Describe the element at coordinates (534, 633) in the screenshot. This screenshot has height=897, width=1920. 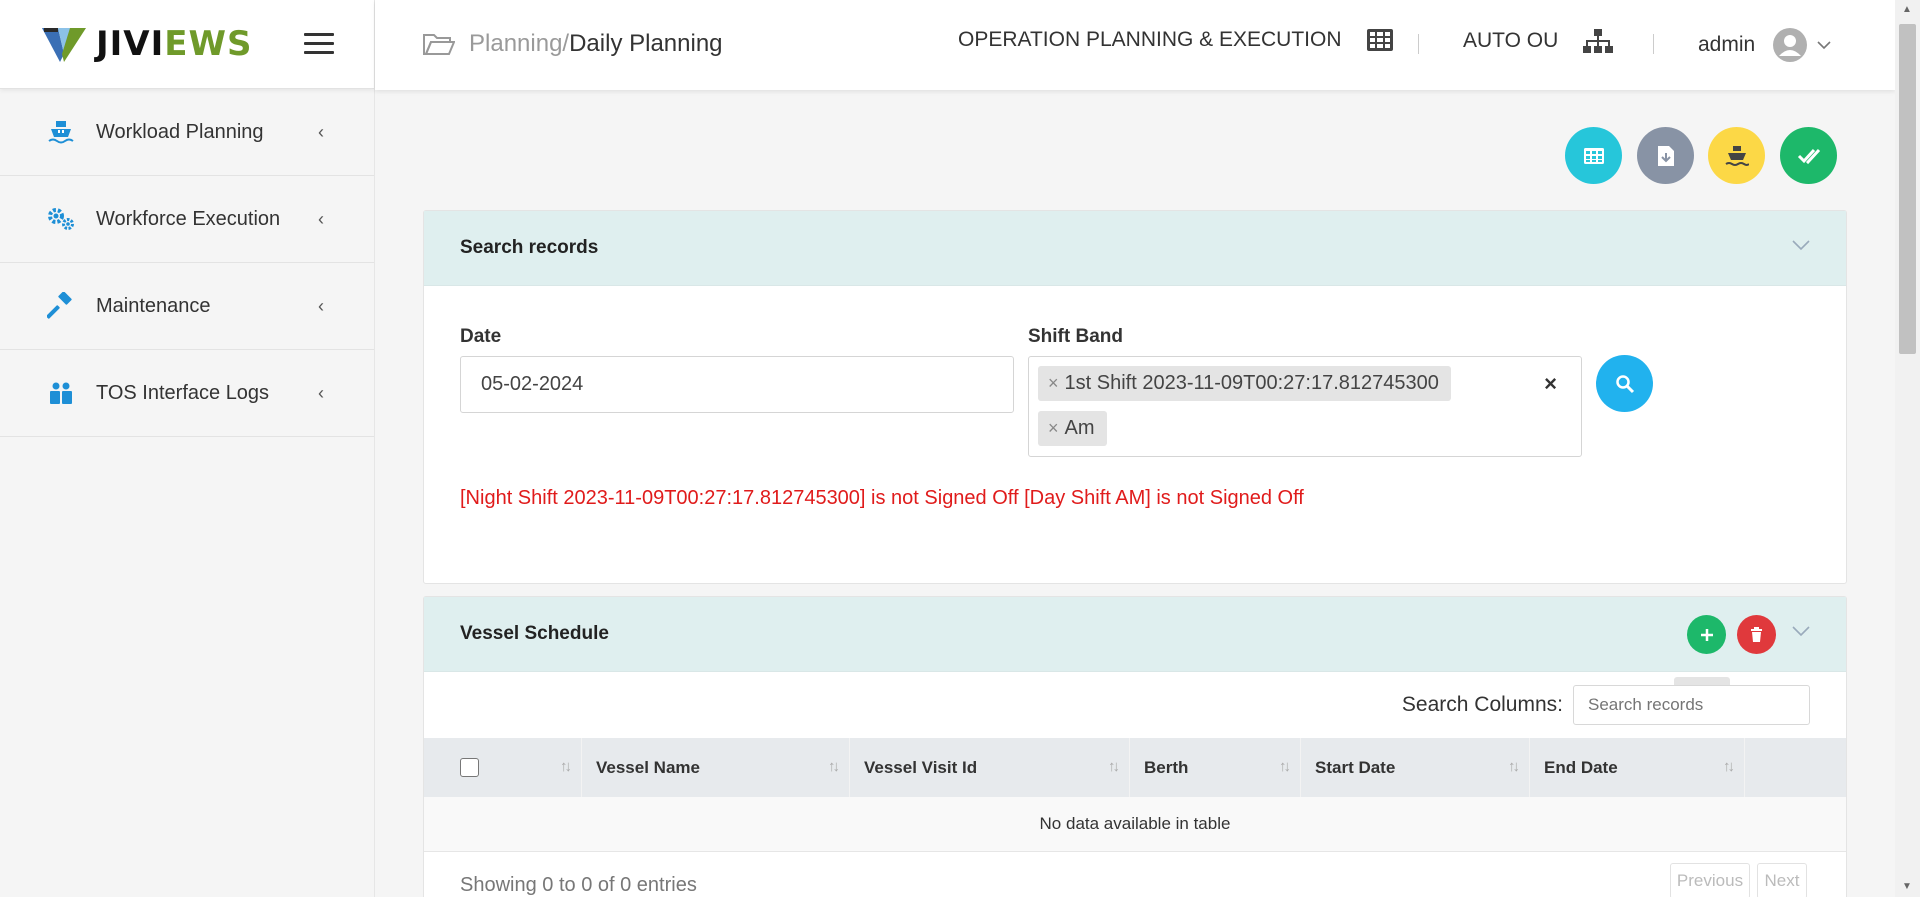
I see `card-title: Vessel Schedule` at that location.